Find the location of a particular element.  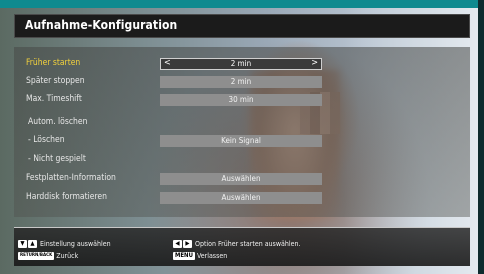

right-arrow-icon: ▶ is located at coordinates (187, 244).